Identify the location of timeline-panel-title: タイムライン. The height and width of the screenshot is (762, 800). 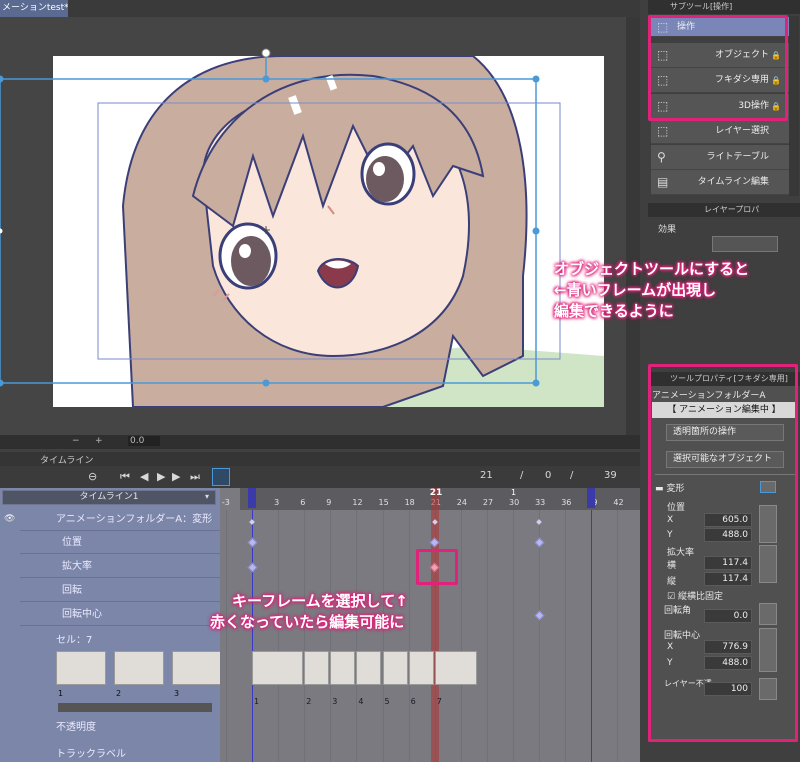
(67, 461).